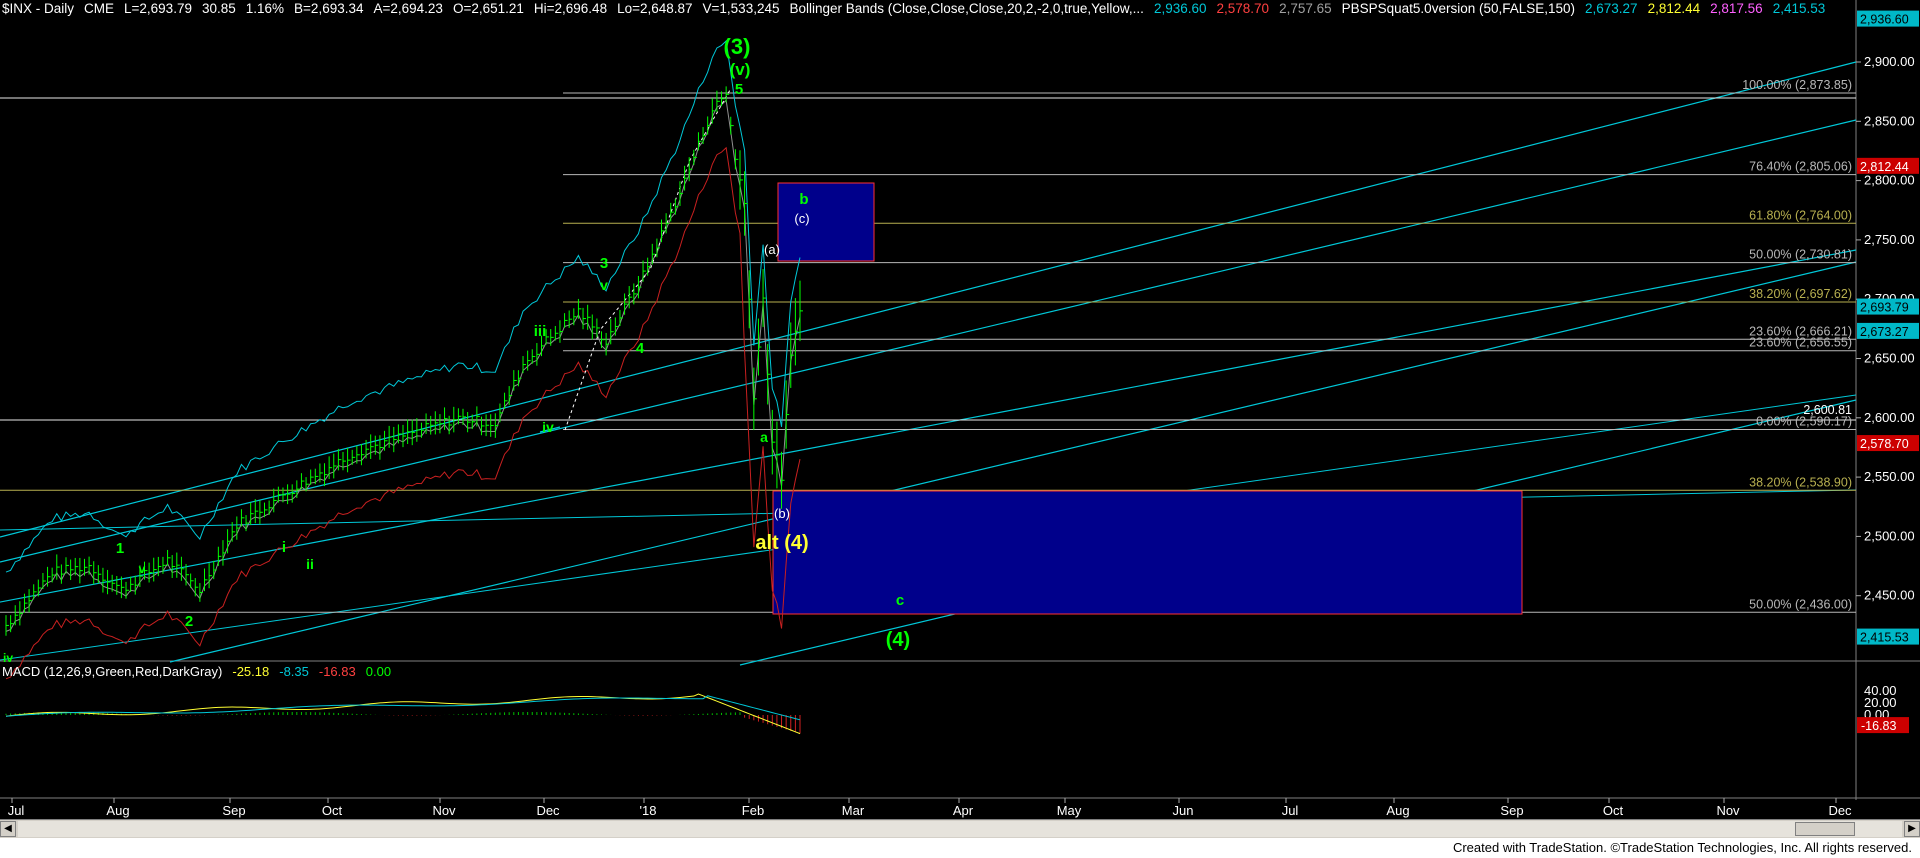 The width and height of the screenshot is (1920, 858). Describe the element at coordinates (408, 8) in the screenshot. I see `ask: A=2,694.23` at that location.